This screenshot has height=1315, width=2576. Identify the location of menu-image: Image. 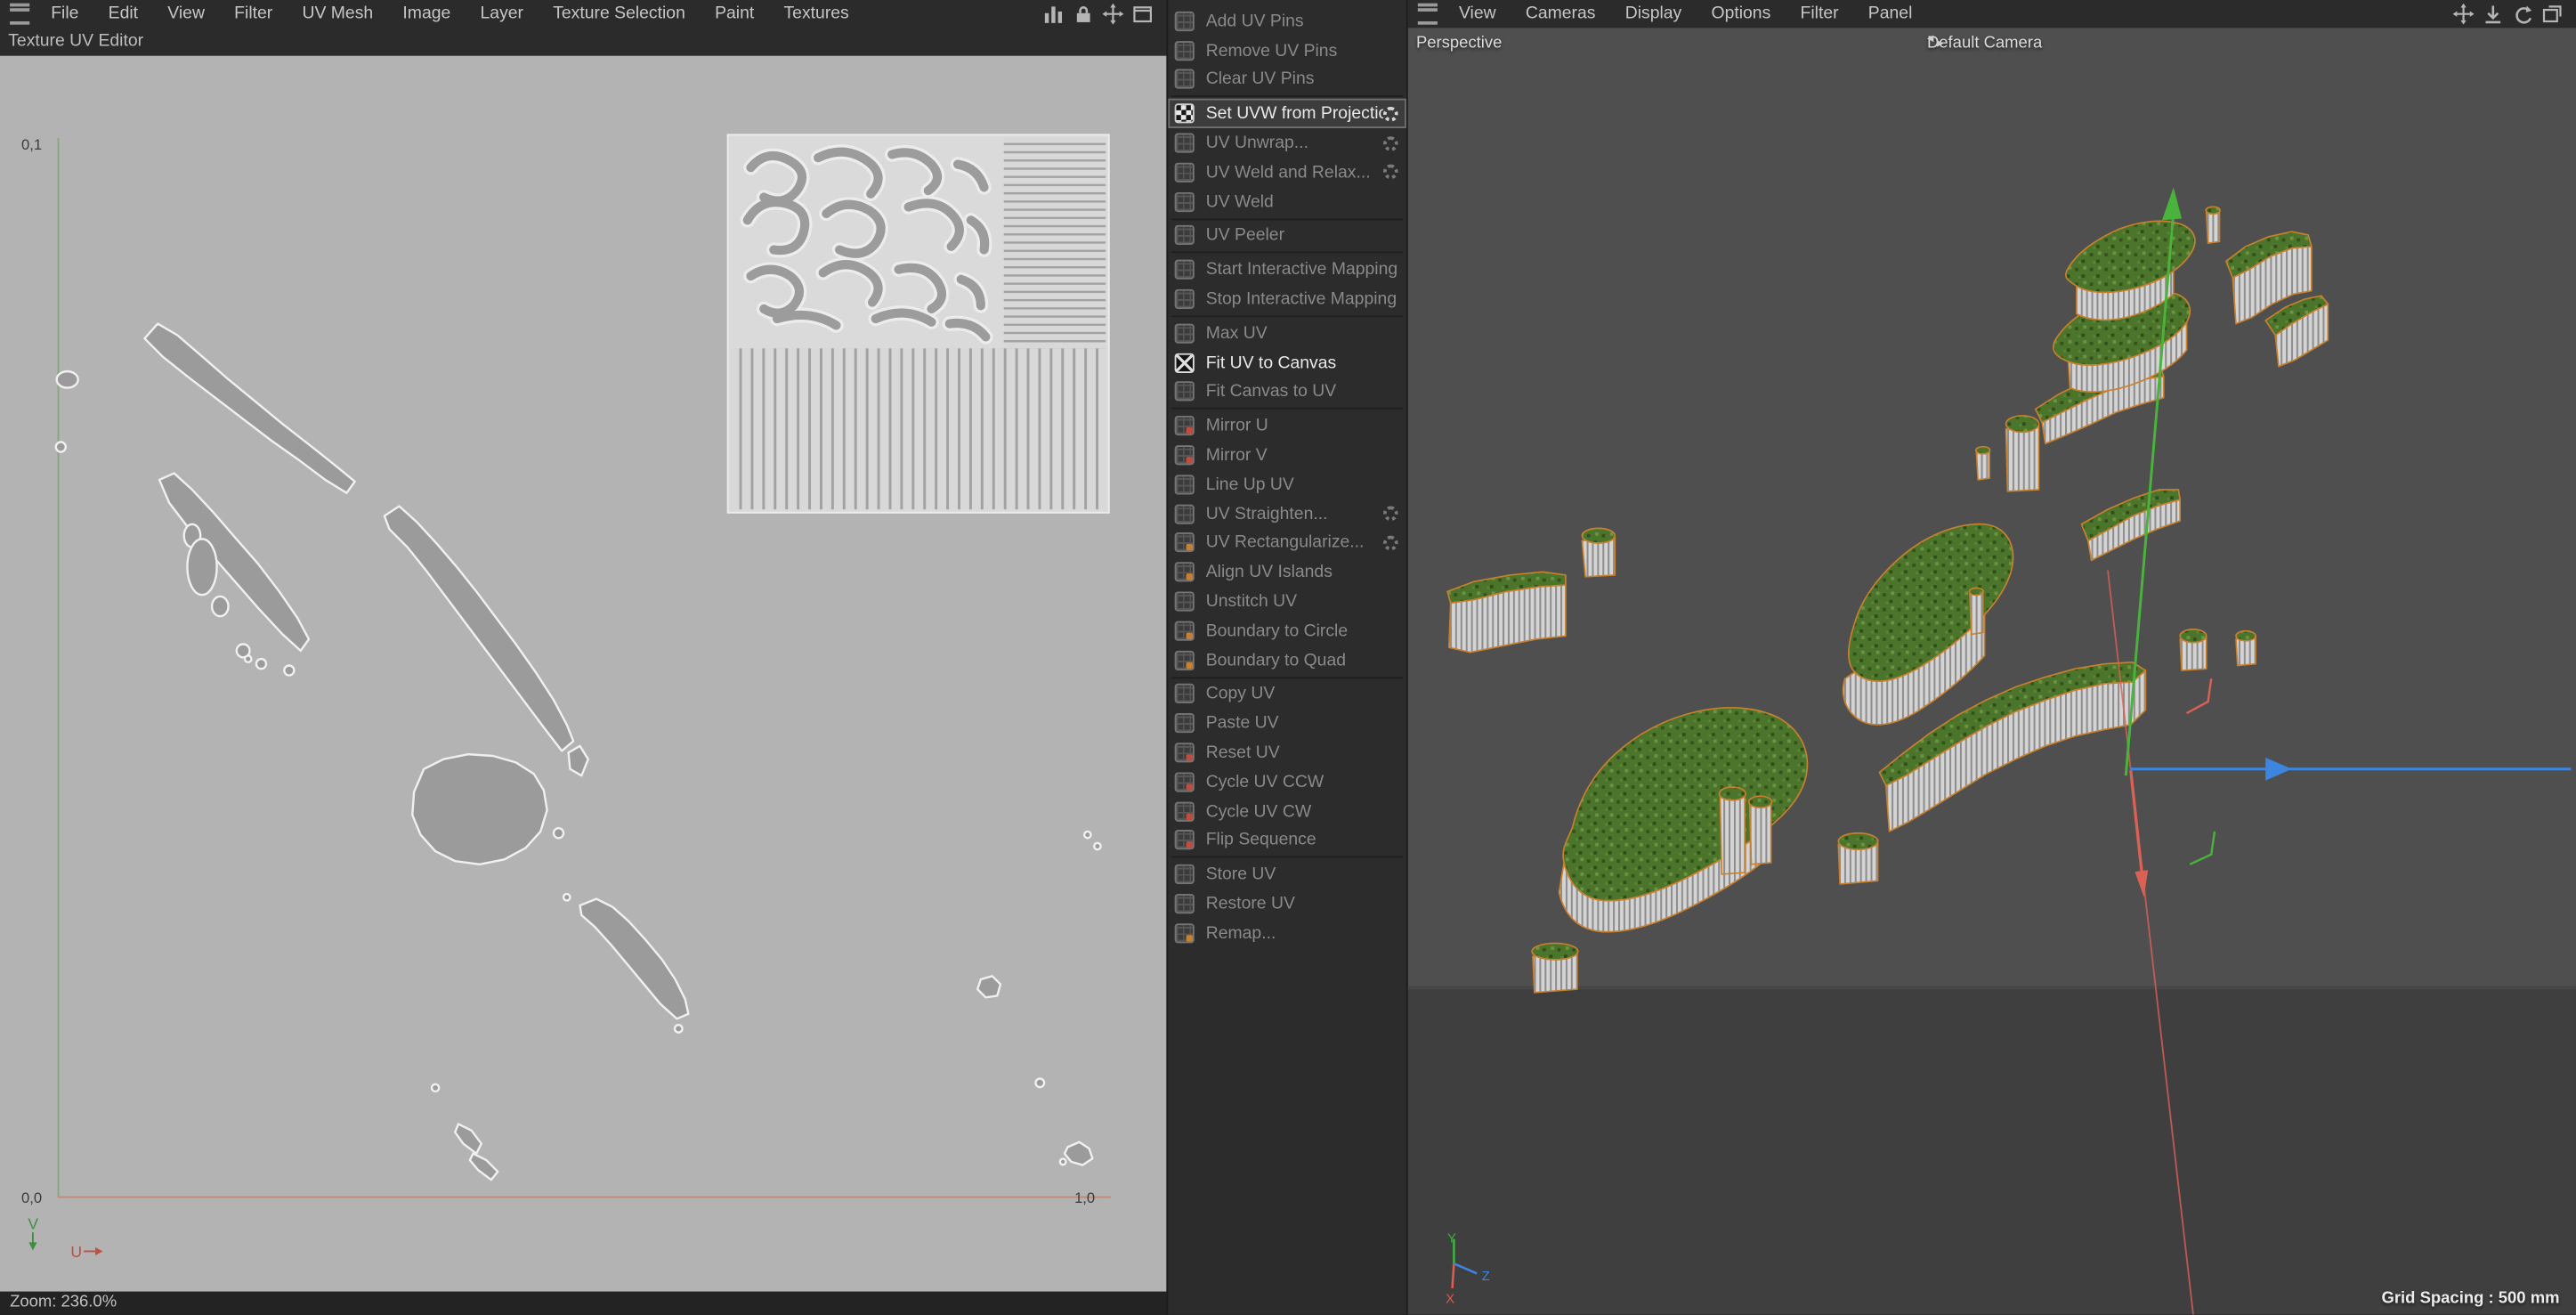
(427, 13).